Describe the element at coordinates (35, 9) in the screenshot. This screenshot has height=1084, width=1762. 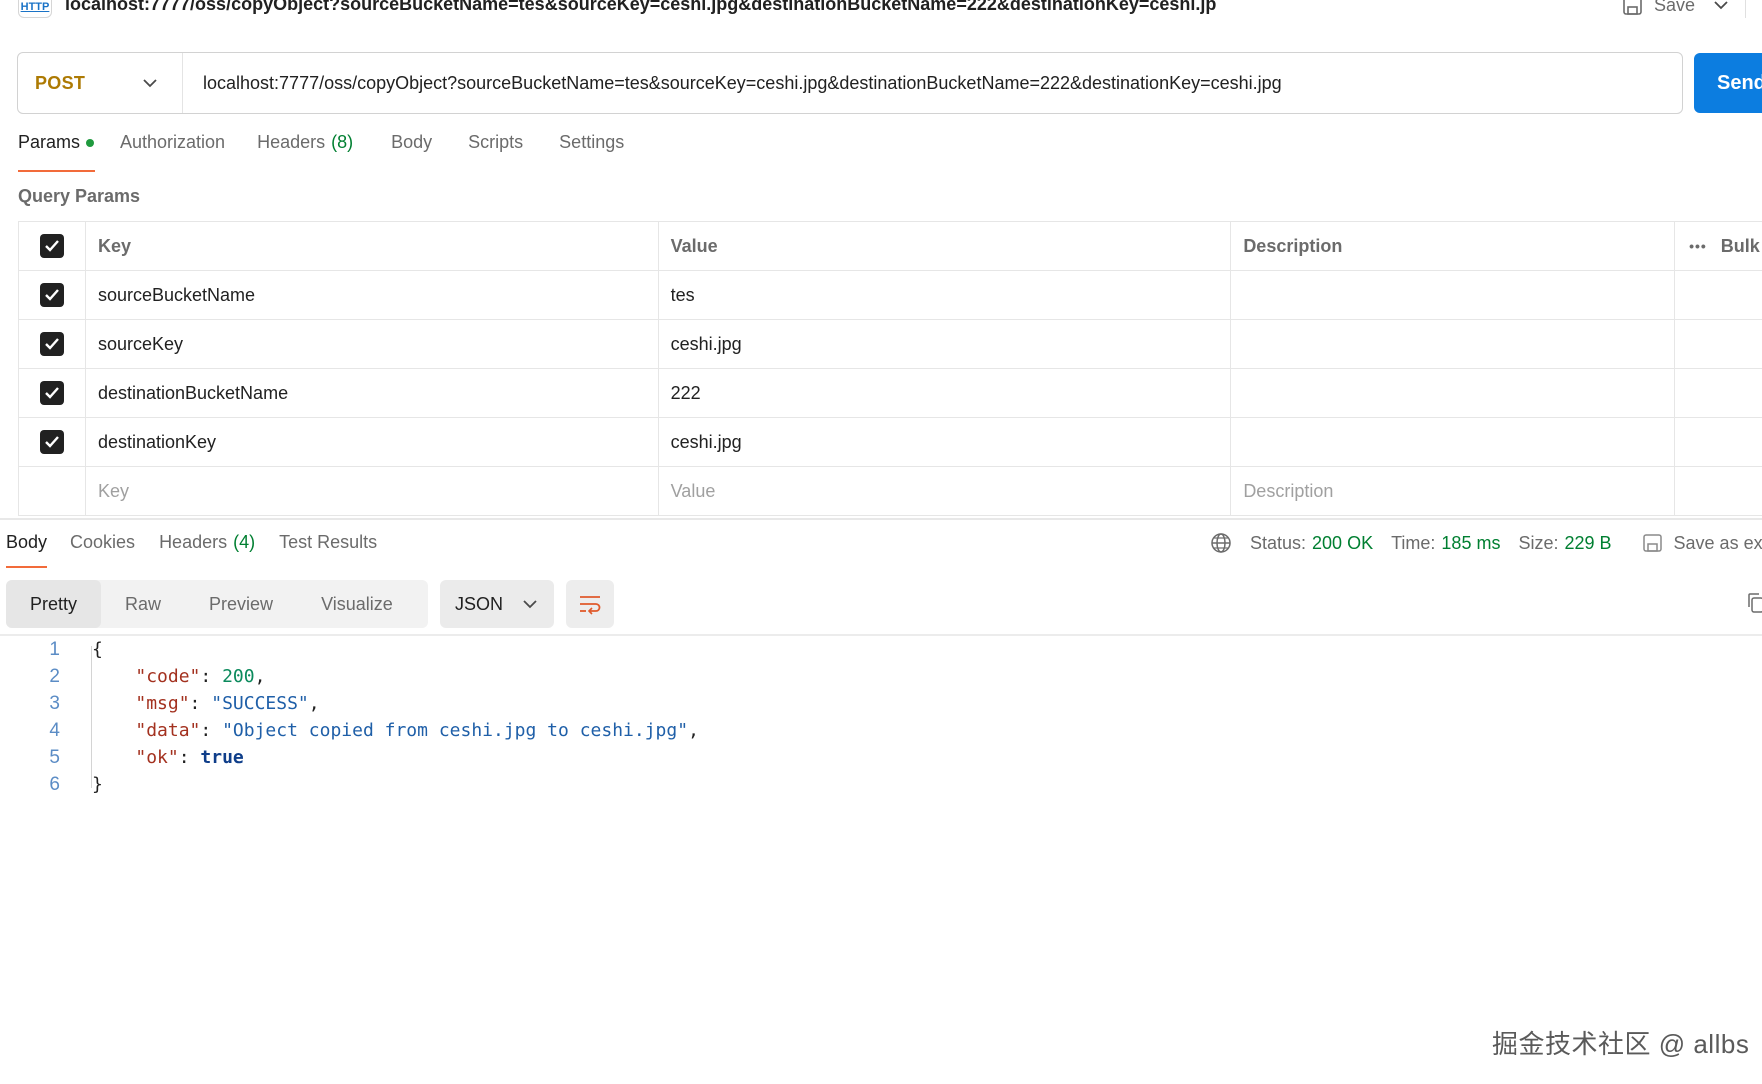
I see `http-request-icon: HTTP` at that location.